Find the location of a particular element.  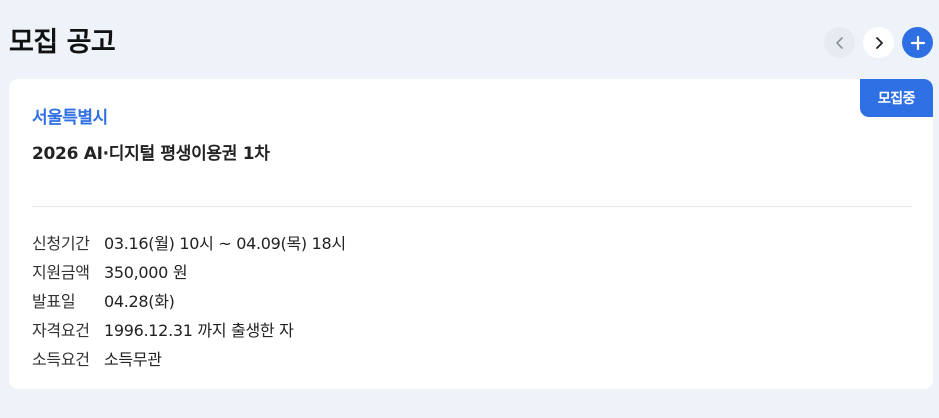

detail-row-amount: 지원금액 350,000 원 is located at coordinates (189, 270).